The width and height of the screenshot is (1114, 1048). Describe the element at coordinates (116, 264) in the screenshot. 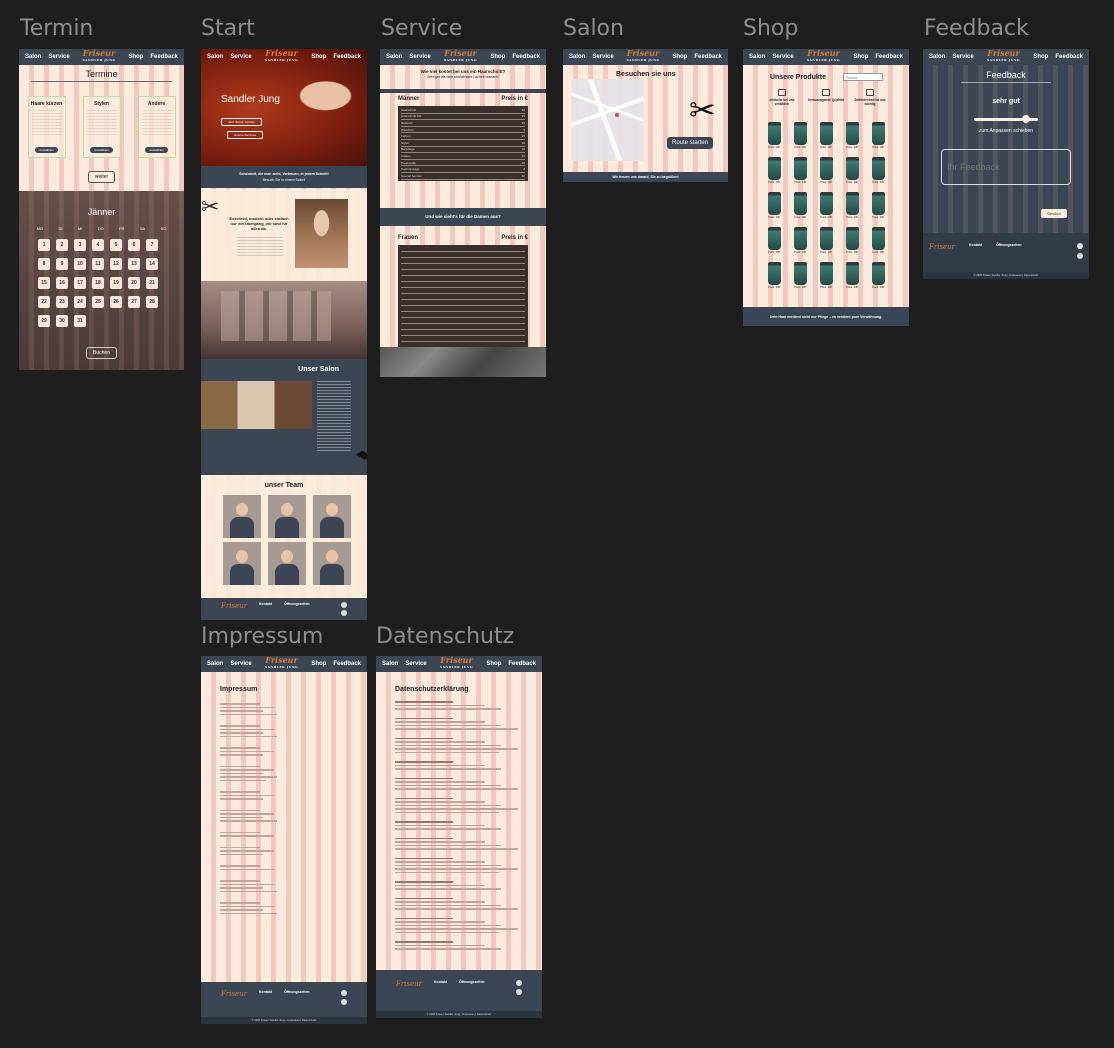

I see `calendar-day: 12` at that location.